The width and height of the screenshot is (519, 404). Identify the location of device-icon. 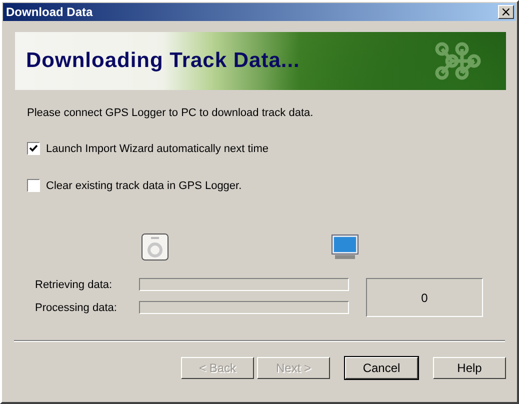
(155, 247).